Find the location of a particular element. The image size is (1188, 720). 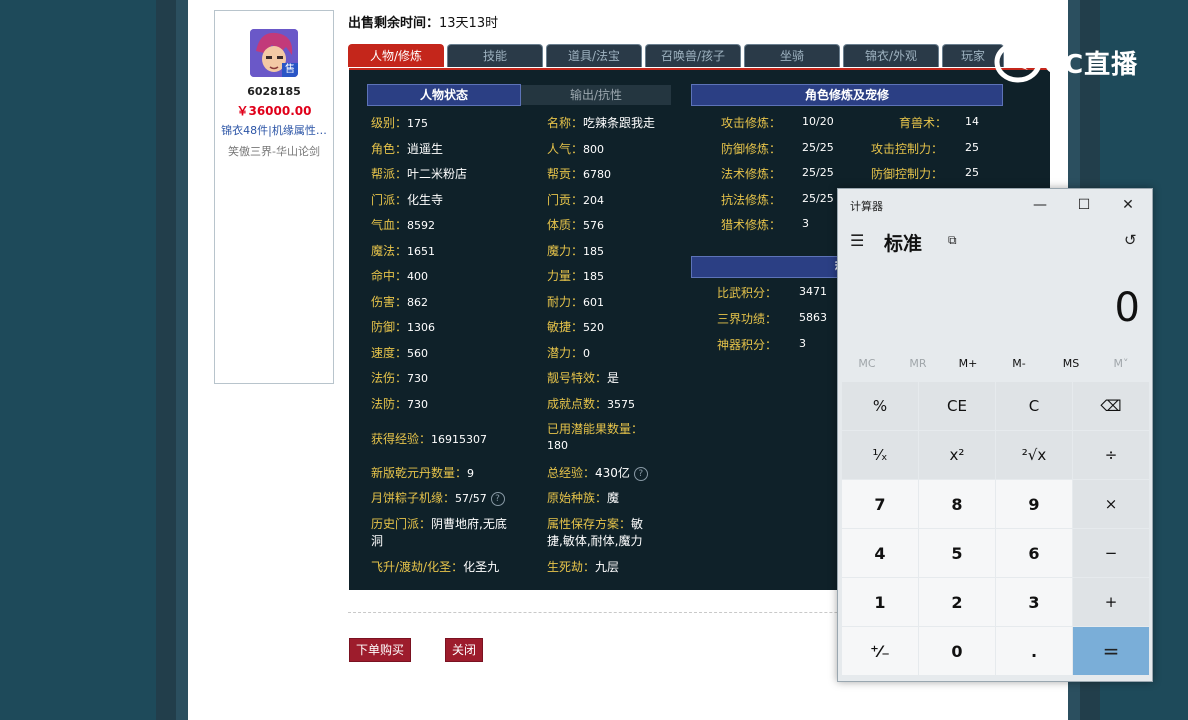

cult-attack-control-label: 攻击控制力： is located at coordinates (907, 149).